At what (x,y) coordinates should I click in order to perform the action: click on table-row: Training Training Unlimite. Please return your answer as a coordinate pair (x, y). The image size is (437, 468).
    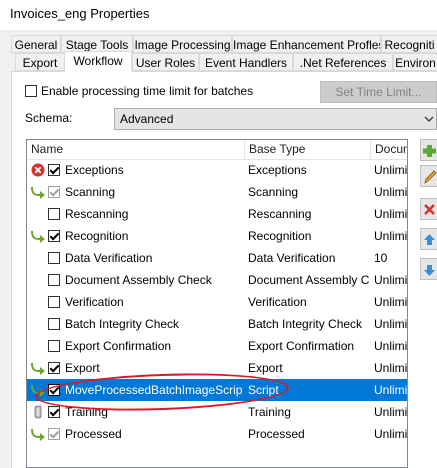
    Looking at the image, I should click on (217, 412).